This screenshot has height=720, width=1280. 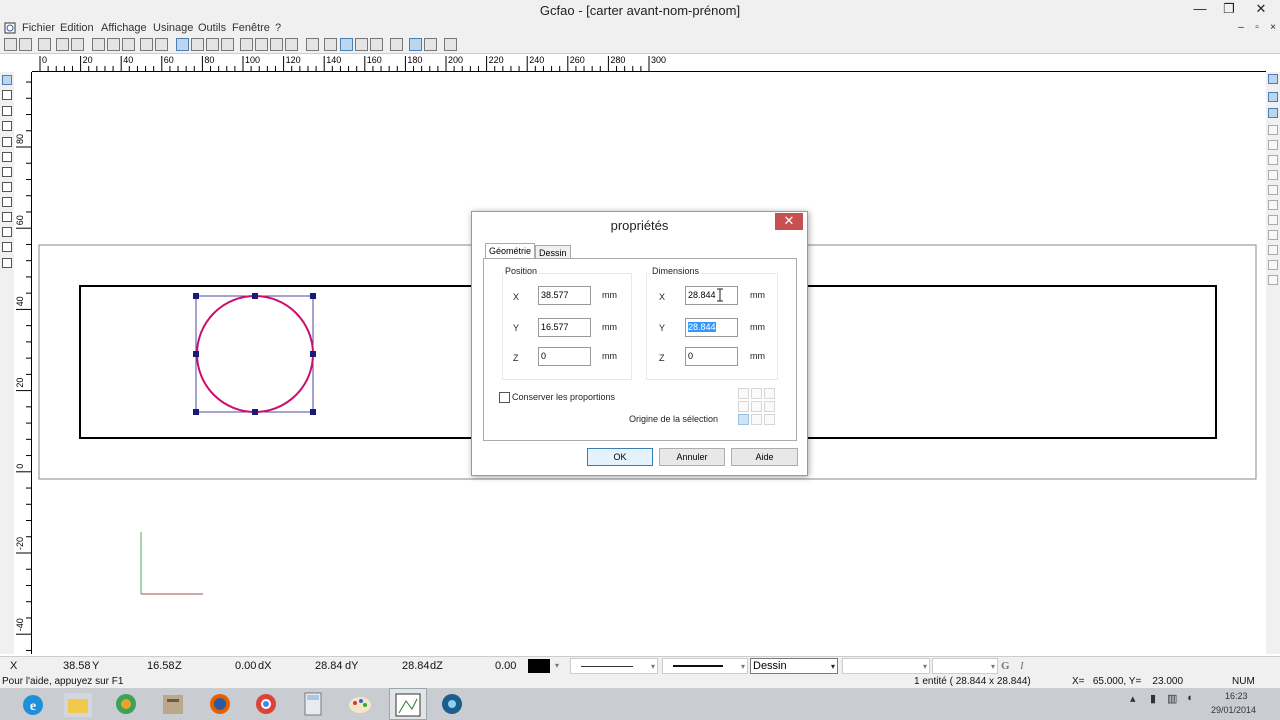 What do you see at coordinates (614, 666) in the screenshot?
I see `line-style-dropdown: ▾` at bounding box center [614, 666].